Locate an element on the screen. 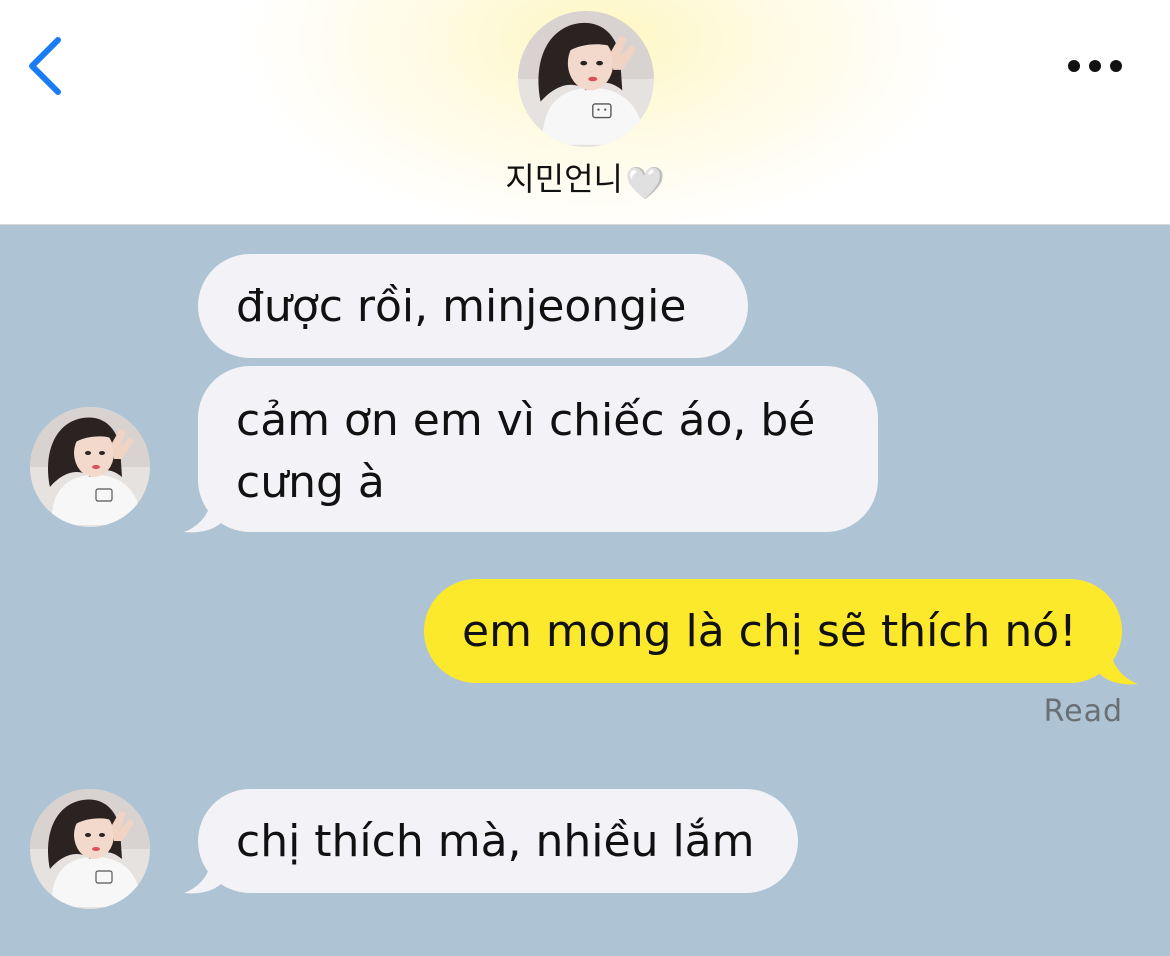  contact-avatar is located at coordinates (586, 79).